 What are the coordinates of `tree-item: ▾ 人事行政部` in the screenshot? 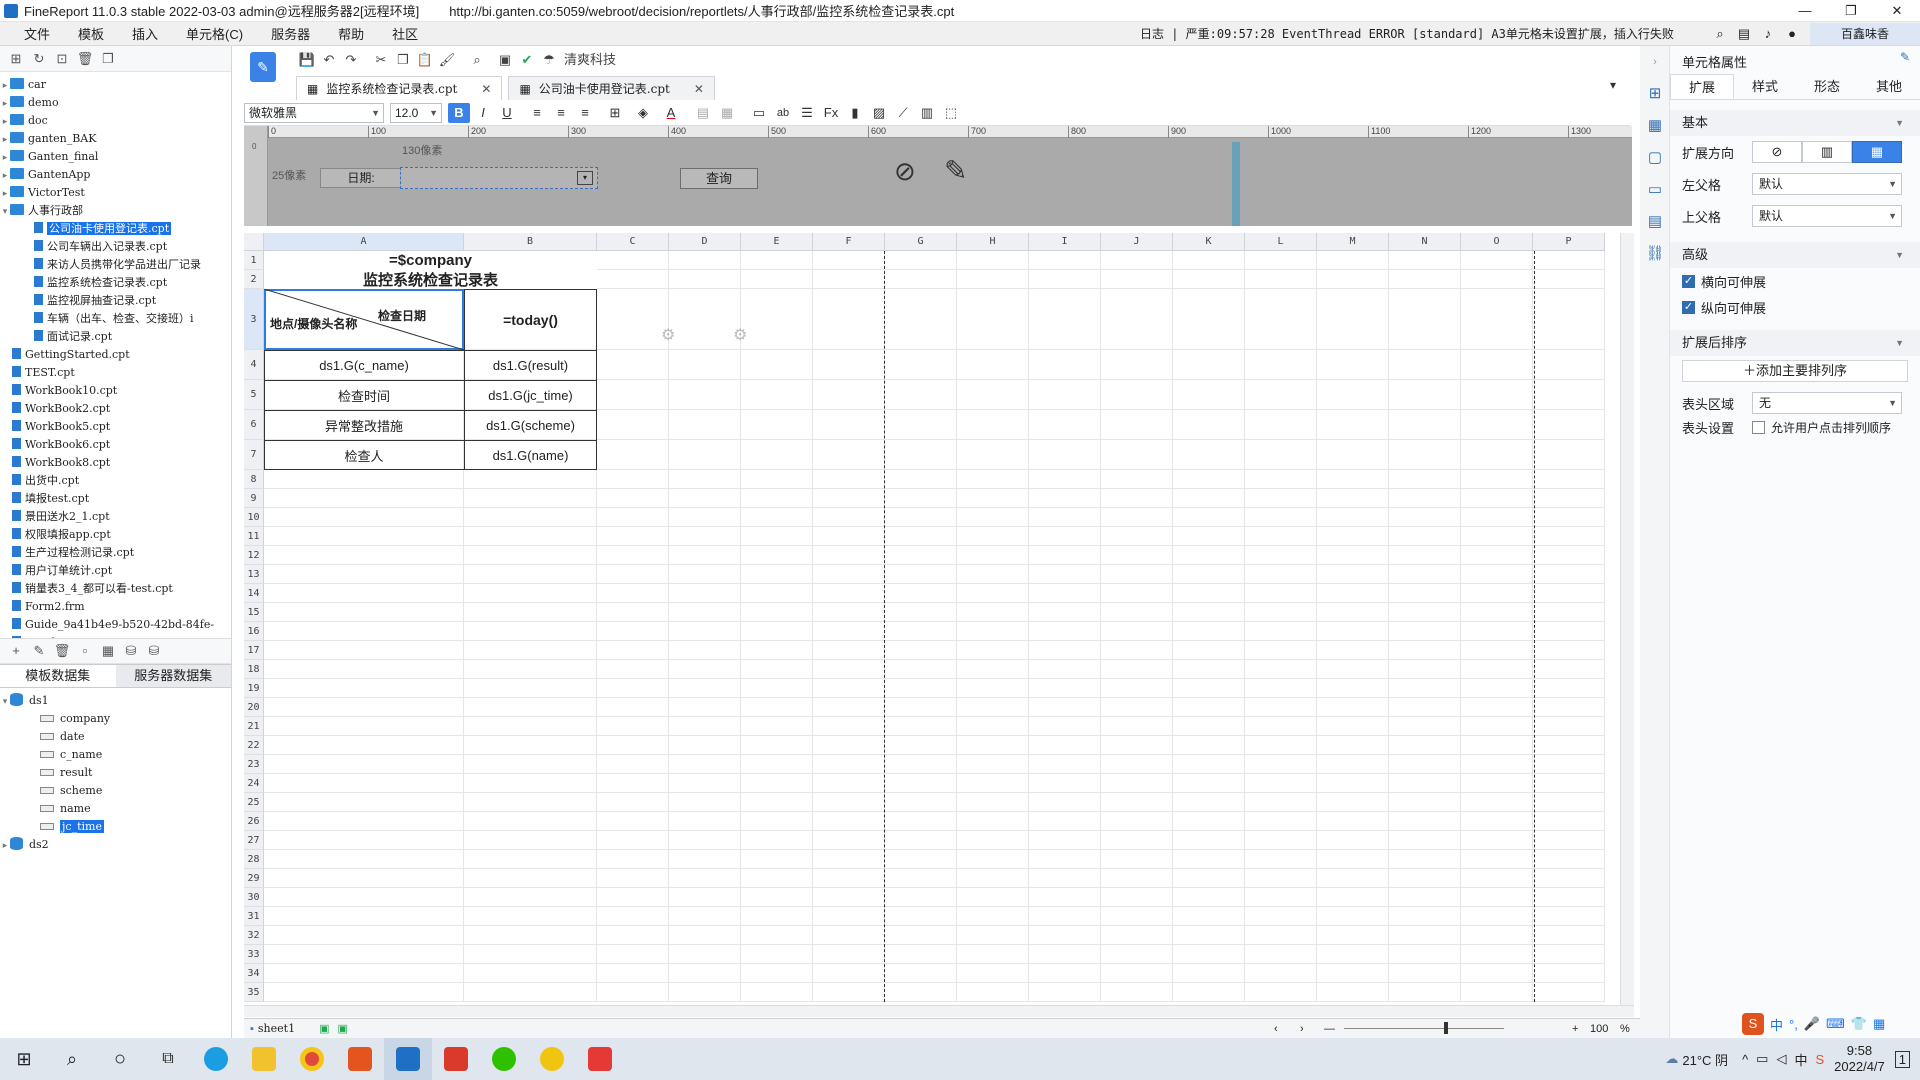 It's located at (115, 211).